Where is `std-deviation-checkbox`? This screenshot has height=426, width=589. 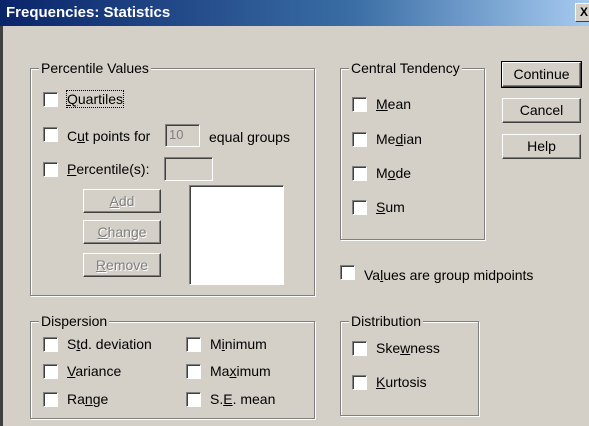
std-deviation-checkbox is located at coordinates (50, 344).